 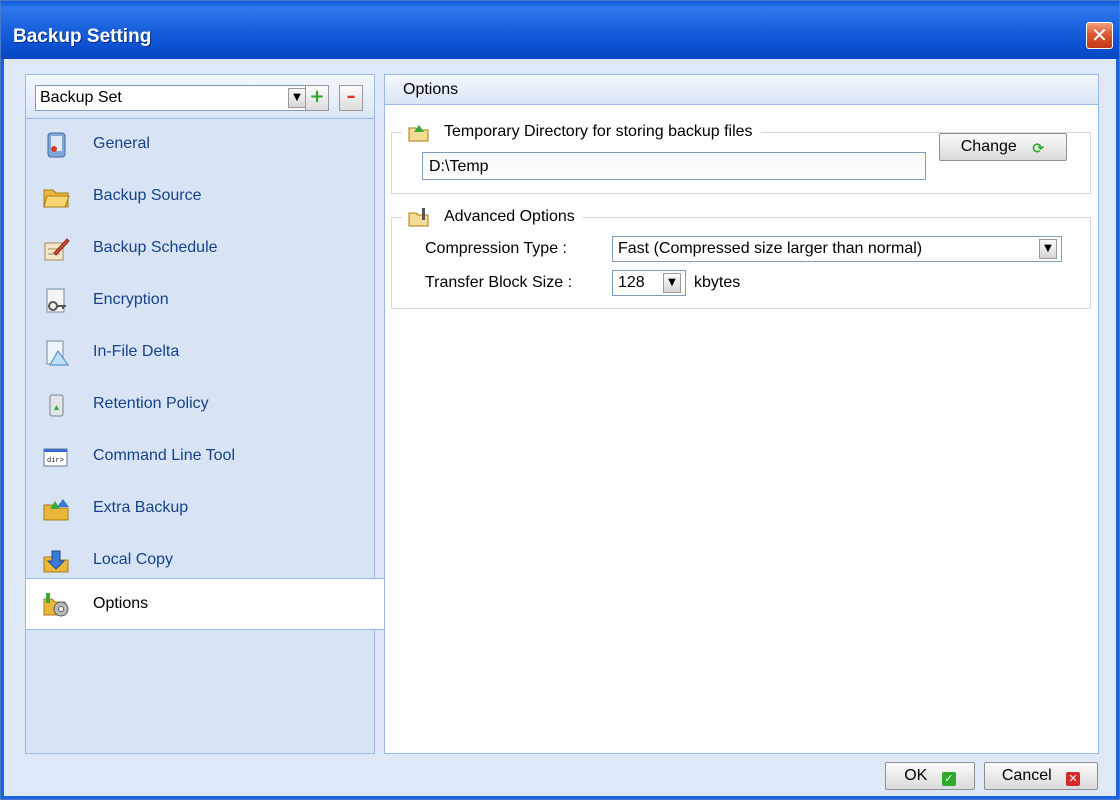 I want to click on backup-set-select: Backup Set ▼, so click(x=180, y=98).